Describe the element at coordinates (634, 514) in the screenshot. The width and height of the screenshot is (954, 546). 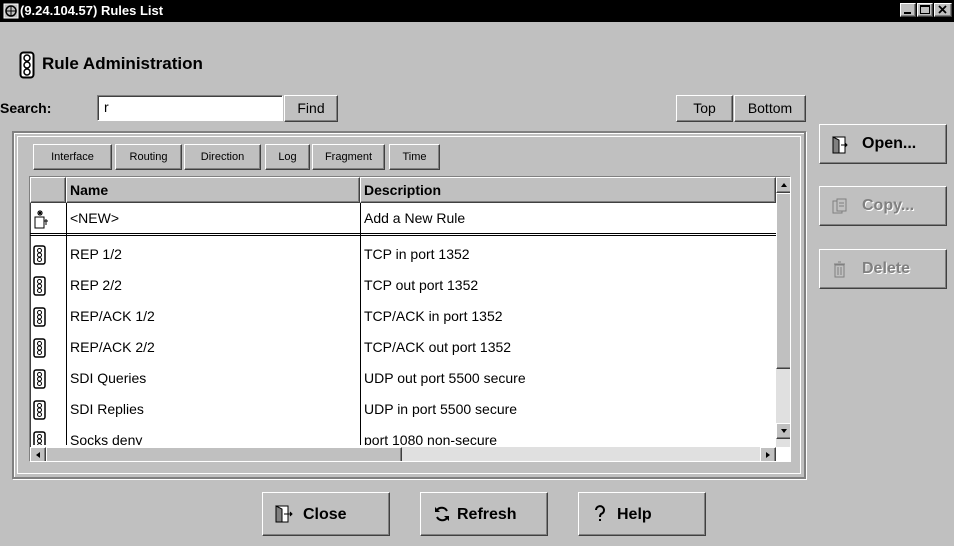
I see `help-button-label: Help` at that location.